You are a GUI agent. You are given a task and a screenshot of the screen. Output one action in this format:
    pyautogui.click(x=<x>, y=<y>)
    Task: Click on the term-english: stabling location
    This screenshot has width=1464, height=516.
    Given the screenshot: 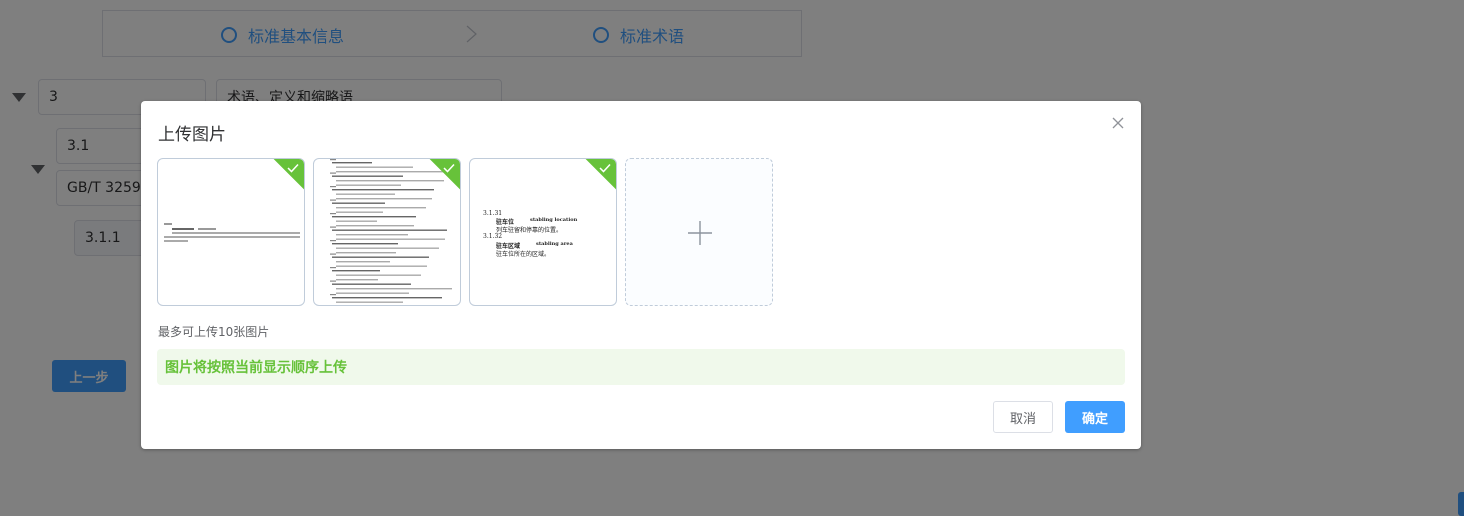 What is the action you would take?
    pyautogui.click(x=554, y=220)
    